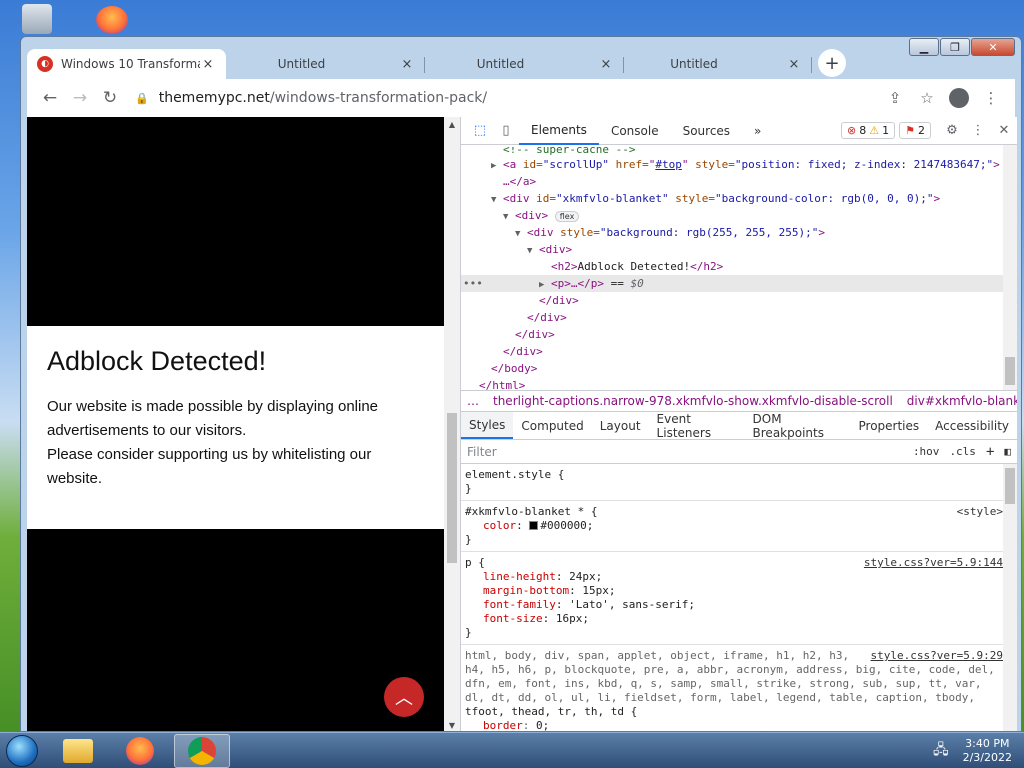 The height and width of the screenshot is (768, 1024). I want to click on dom-node-close-body: </body>, so click(739, 368).